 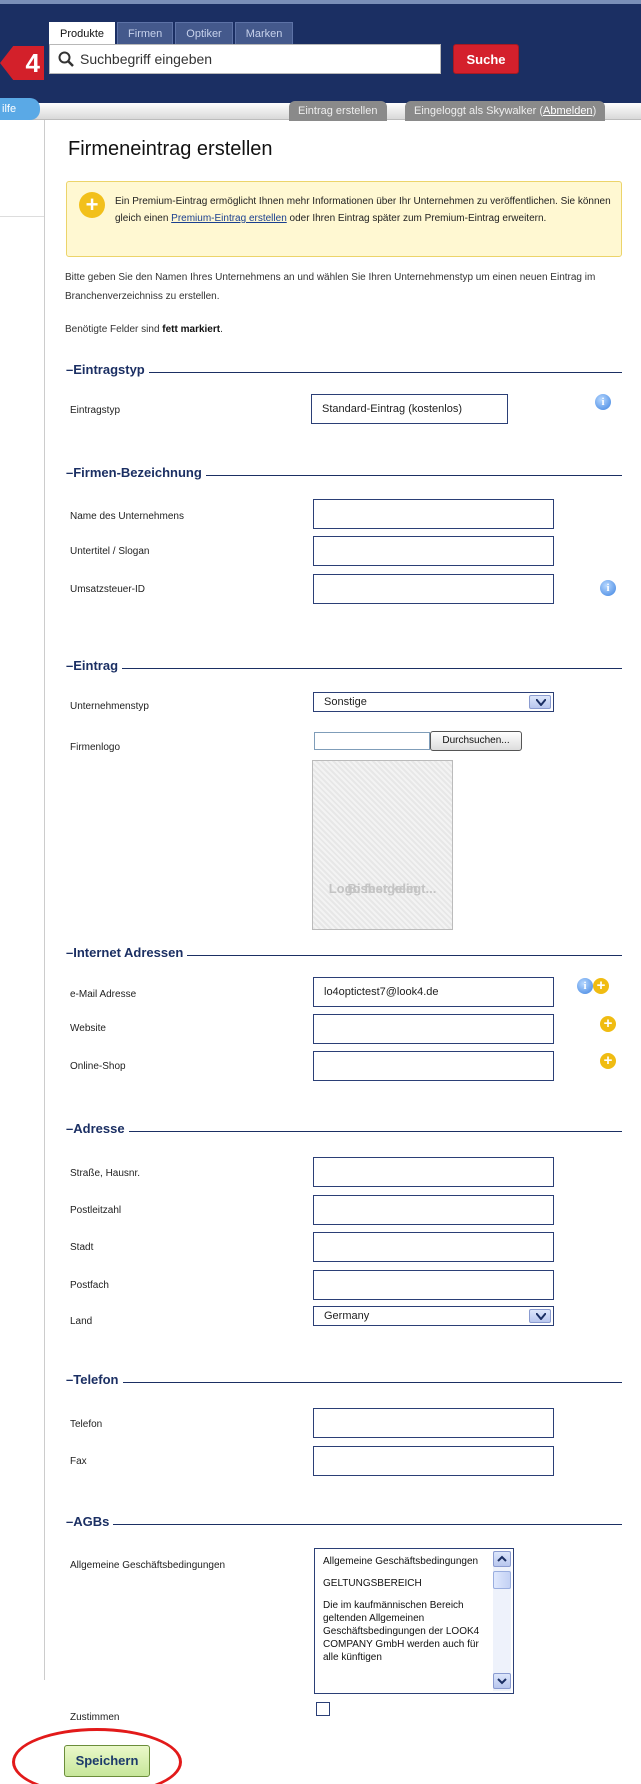 What do you see at coordinates (250, 59) in the screenshot?
I see `search-input` at bounding box center [250, 59].